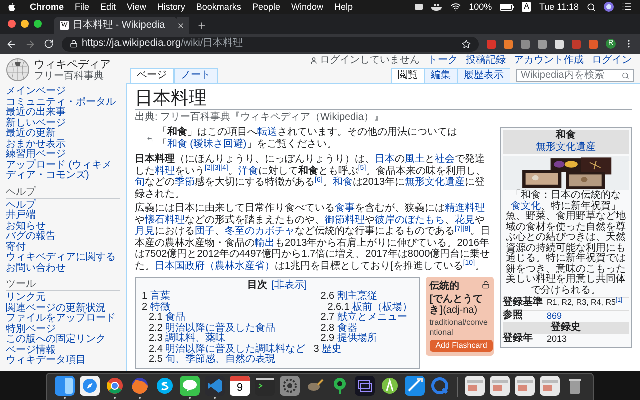 The height and width of the screenshot is (400, 640). What do you see at coordinates (219, 7) in the screenshot?
I see `menu-item: Bookmarks` at bounding box center [219, 7].